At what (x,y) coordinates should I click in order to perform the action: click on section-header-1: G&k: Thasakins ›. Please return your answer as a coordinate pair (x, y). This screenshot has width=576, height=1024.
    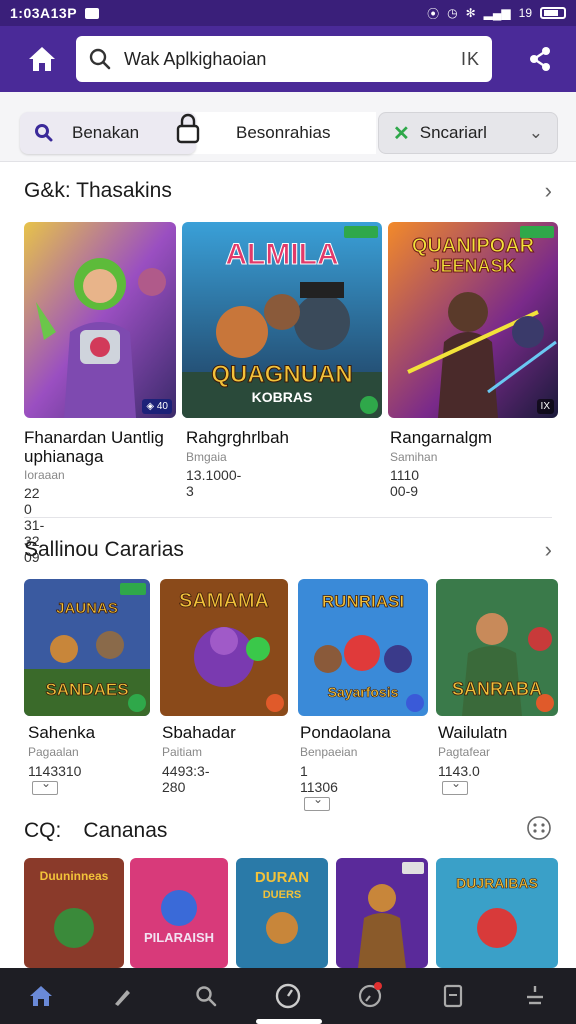
    Looking at the image, I should click on (288, 191).